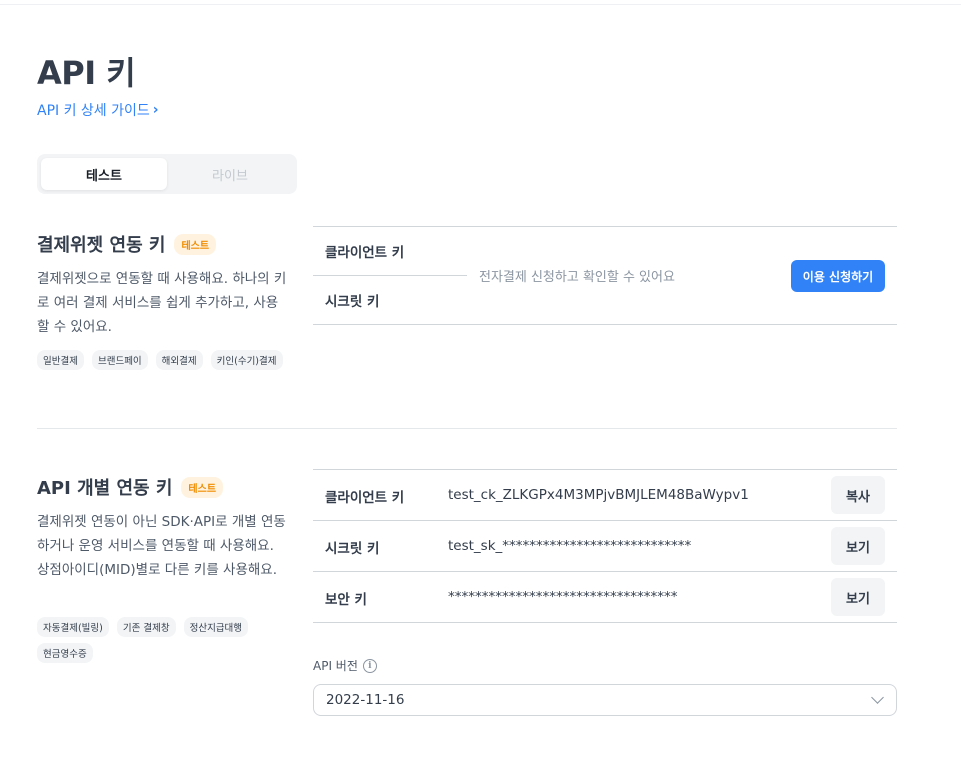 Image resolution: width=961 pixels, height=775 pixels. I want to click on secret-key-value: test_sk_****************************, so click(570, 546).